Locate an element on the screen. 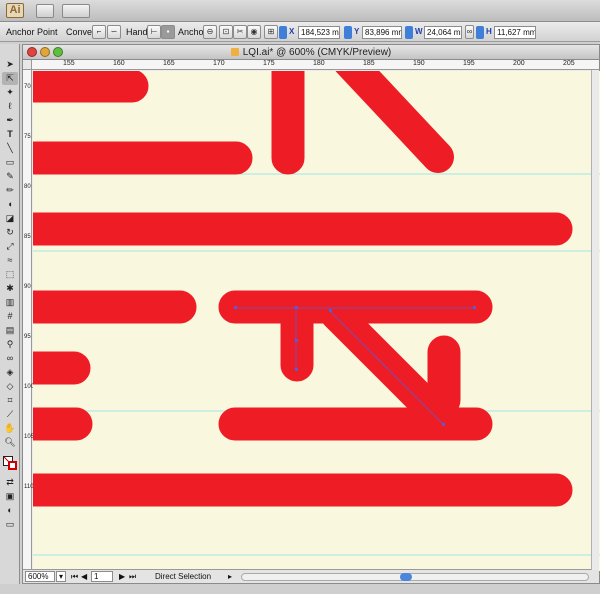 This screenshot has height=594, width=600. free-transform-tool-icon: ⬚ is located at coordinates (10, 274).